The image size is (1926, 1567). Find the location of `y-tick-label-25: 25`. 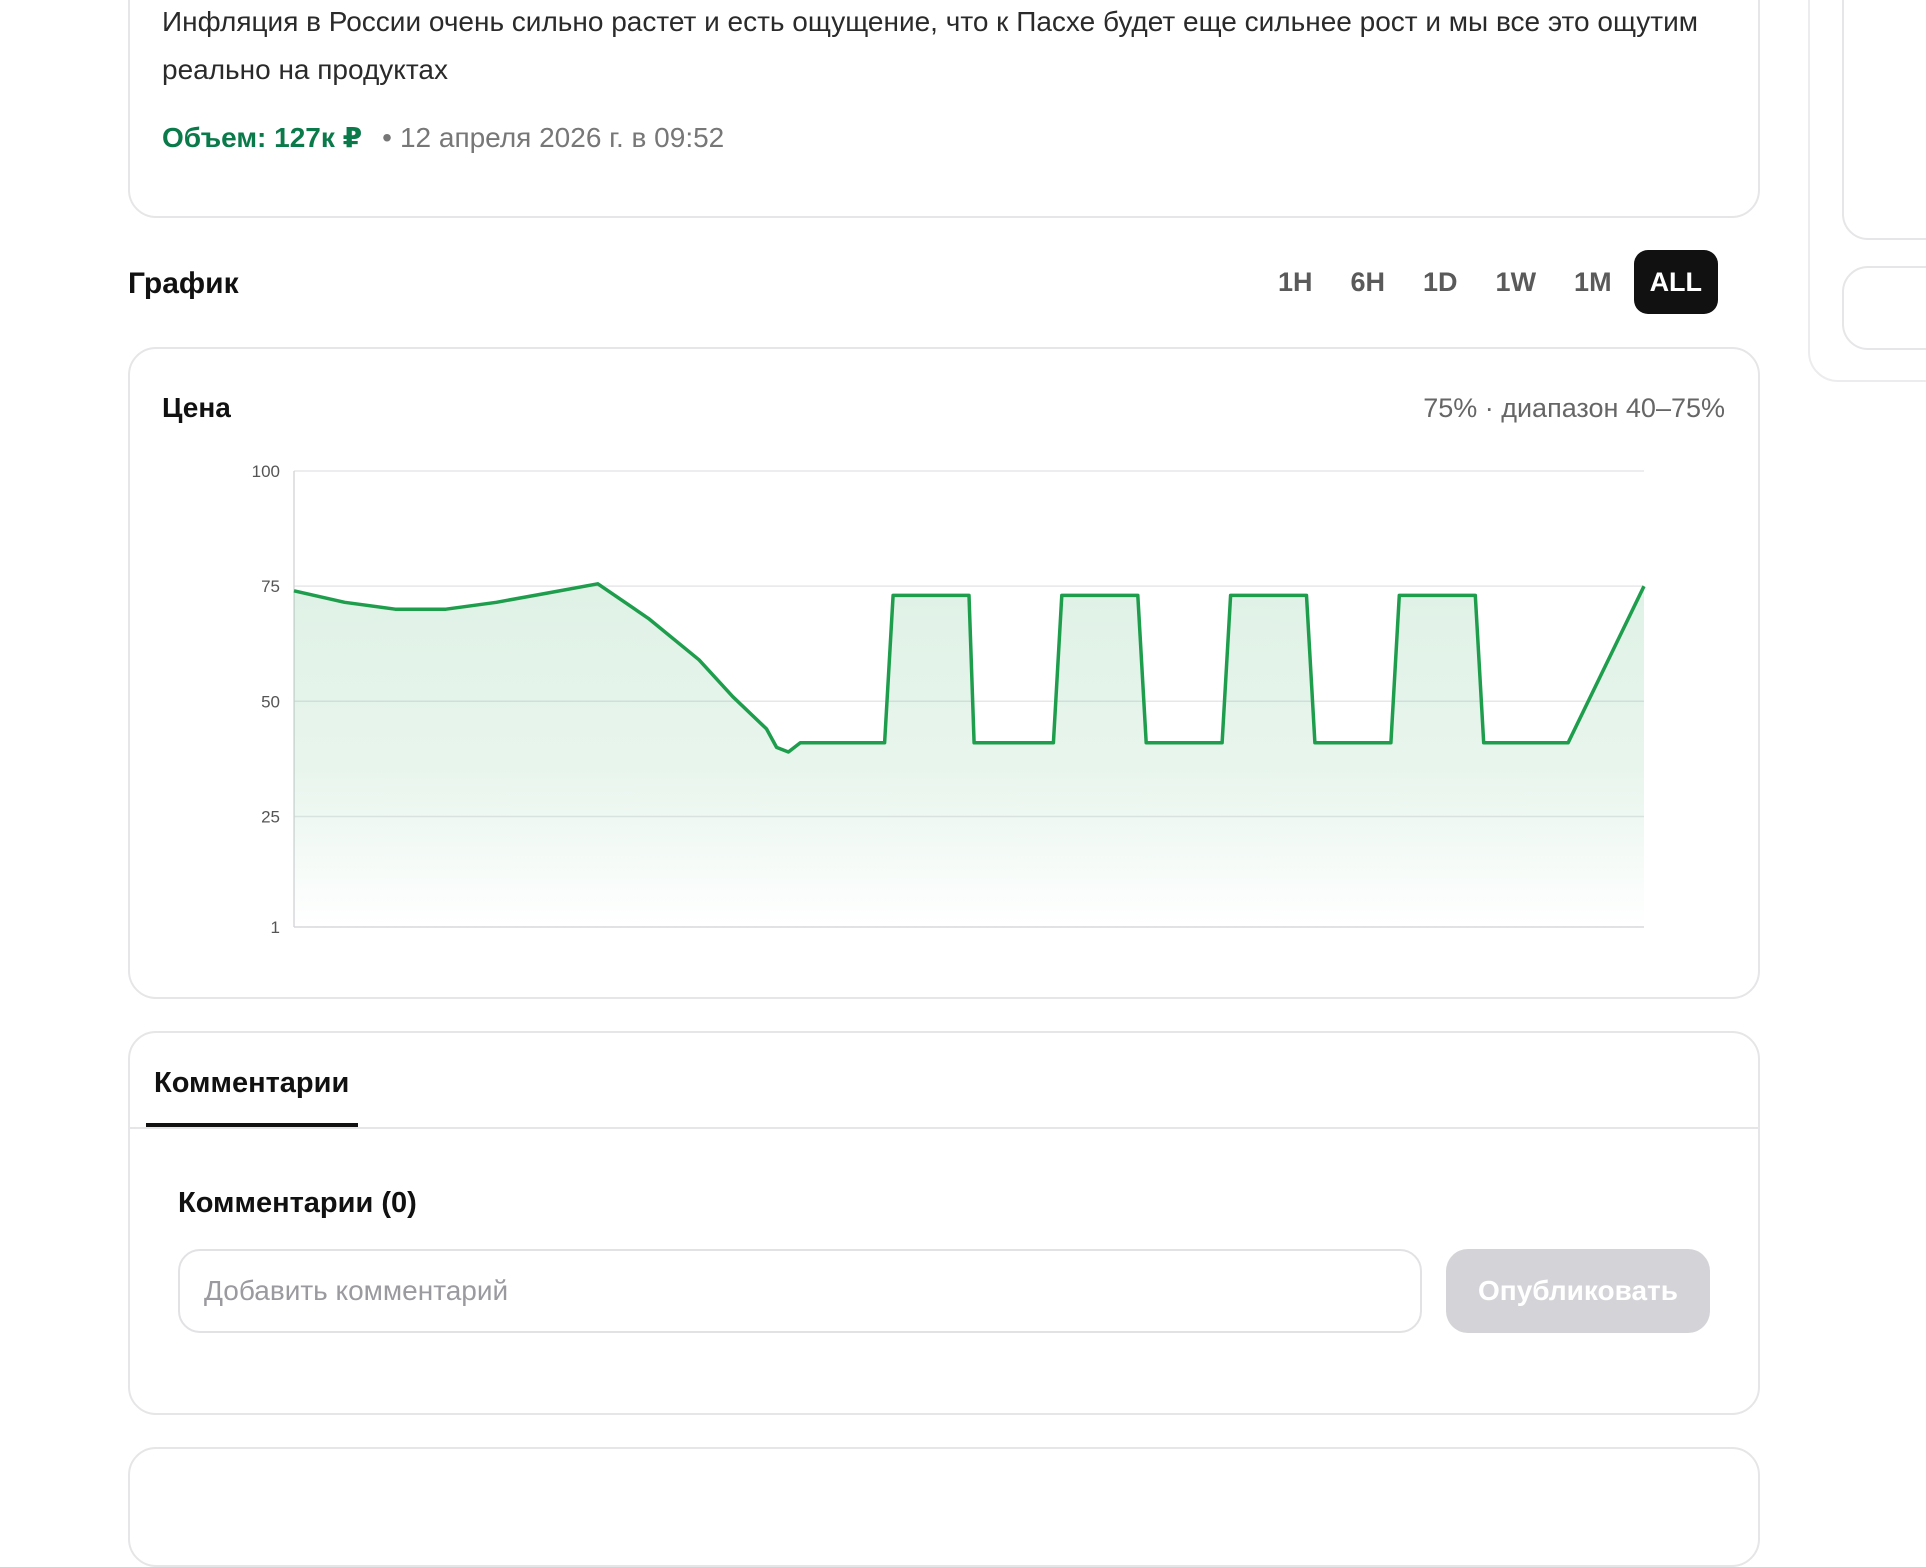

y-tick-label-25: 25 is located at coordinates (270, 816).